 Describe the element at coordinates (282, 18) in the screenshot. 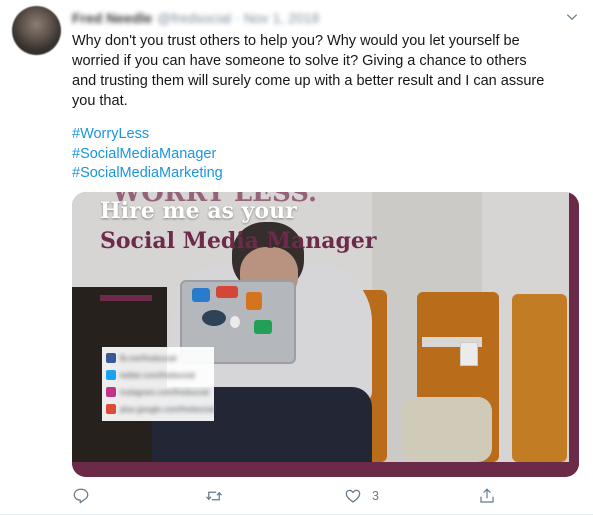

I see `tweet-date: Nov 1, 2018` at that location.